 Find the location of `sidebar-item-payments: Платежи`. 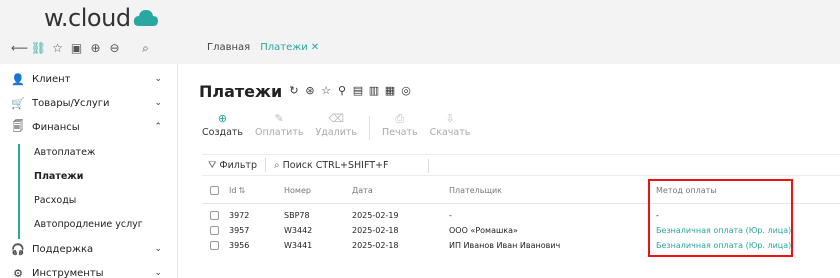

sidebar-item-payments: Платежи is located at coordinates (58, 177).